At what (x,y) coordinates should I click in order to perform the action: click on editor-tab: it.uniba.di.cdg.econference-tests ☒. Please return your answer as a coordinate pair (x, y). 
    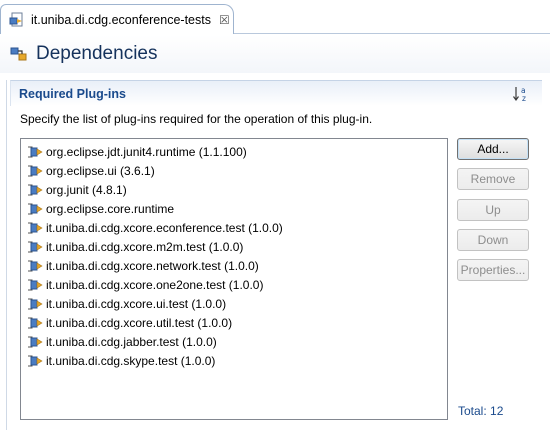
    Looking at the image, I should click on (117, 19).